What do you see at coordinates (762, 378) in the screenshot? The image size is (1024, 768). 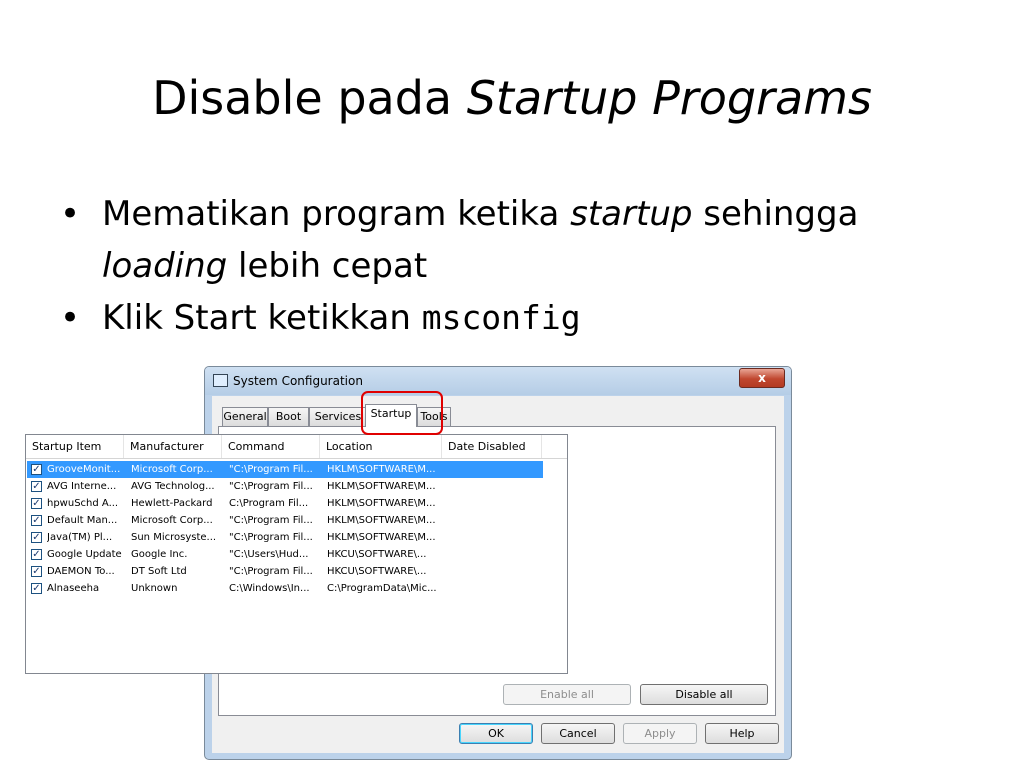 I see `close-button: x` at bounding box center [762, 378].